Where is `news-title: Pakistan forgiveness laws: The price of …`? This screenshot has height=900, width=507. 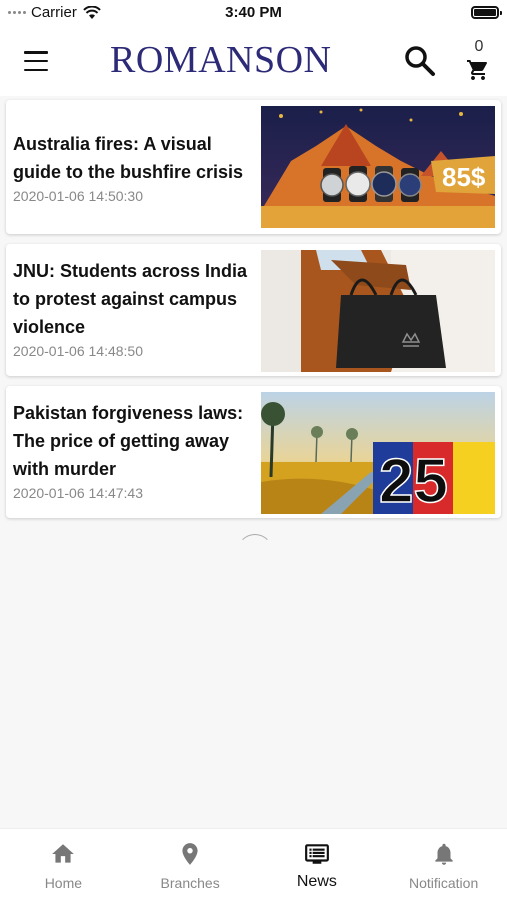 news-title: Pakistan forgiveness laws: The price of … is located at coordinates (128, 441).